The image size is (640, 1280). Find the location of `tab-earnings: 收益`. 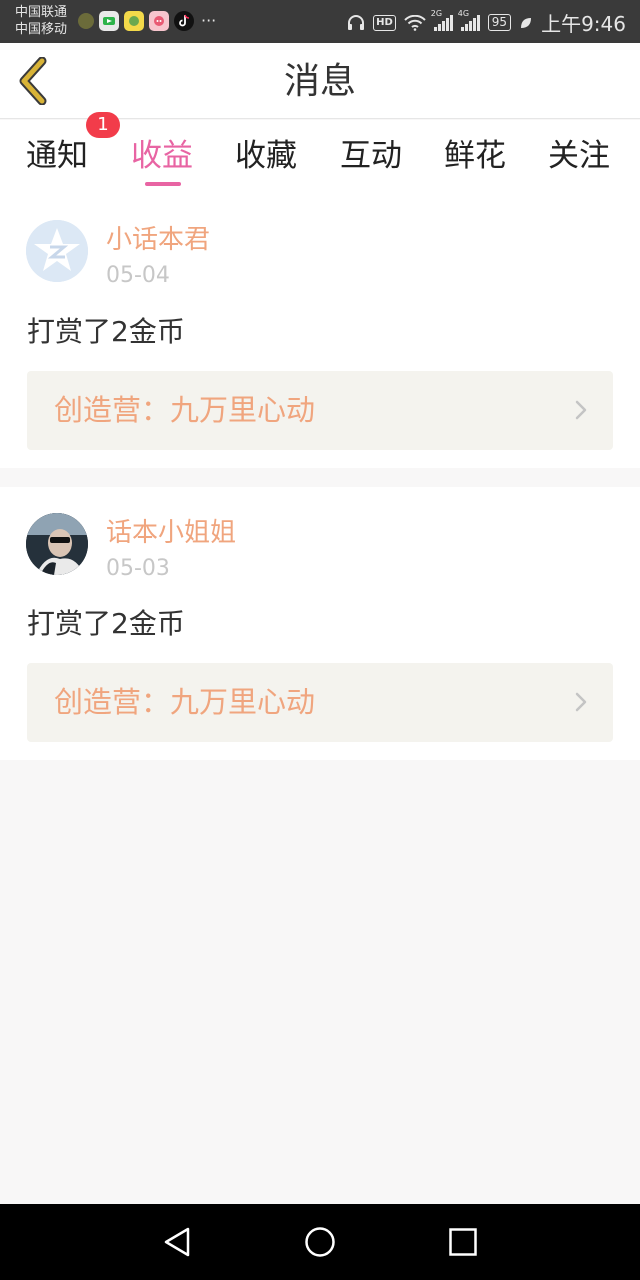

tab-earnings: 收益 is located at coordinates (162, 156).